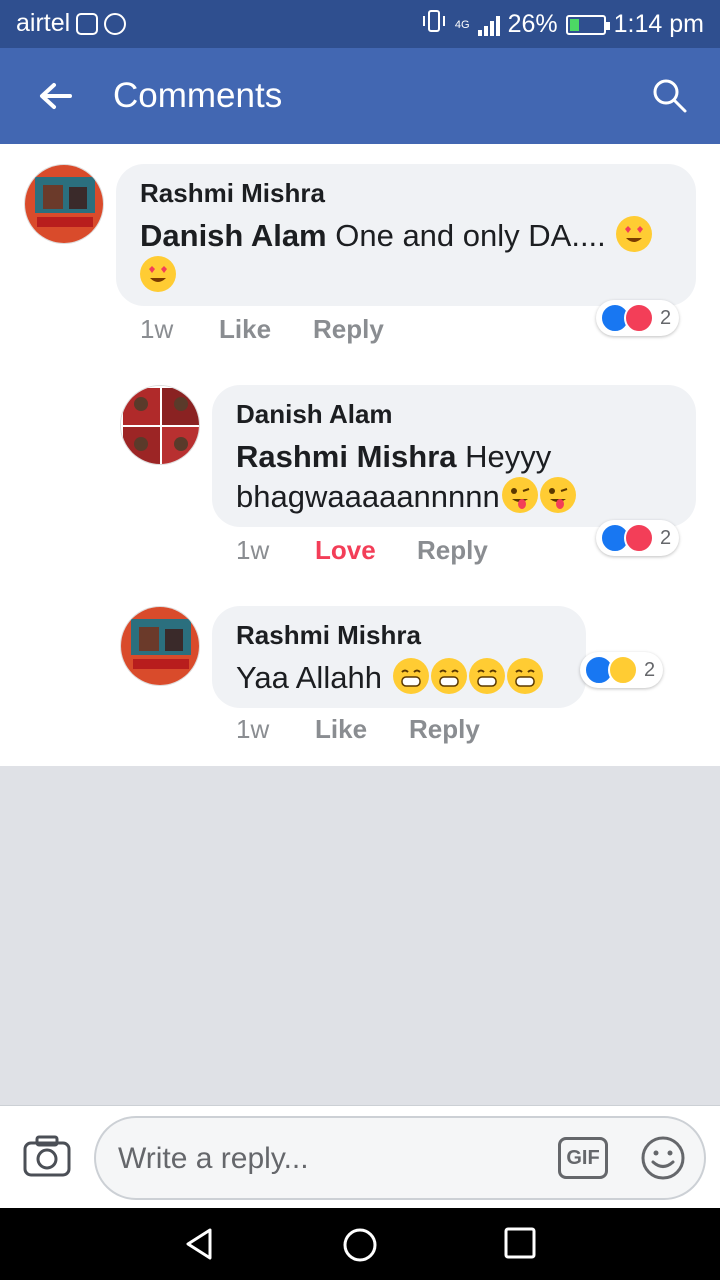  I want to click on love-button: Love, so click(345, 550).